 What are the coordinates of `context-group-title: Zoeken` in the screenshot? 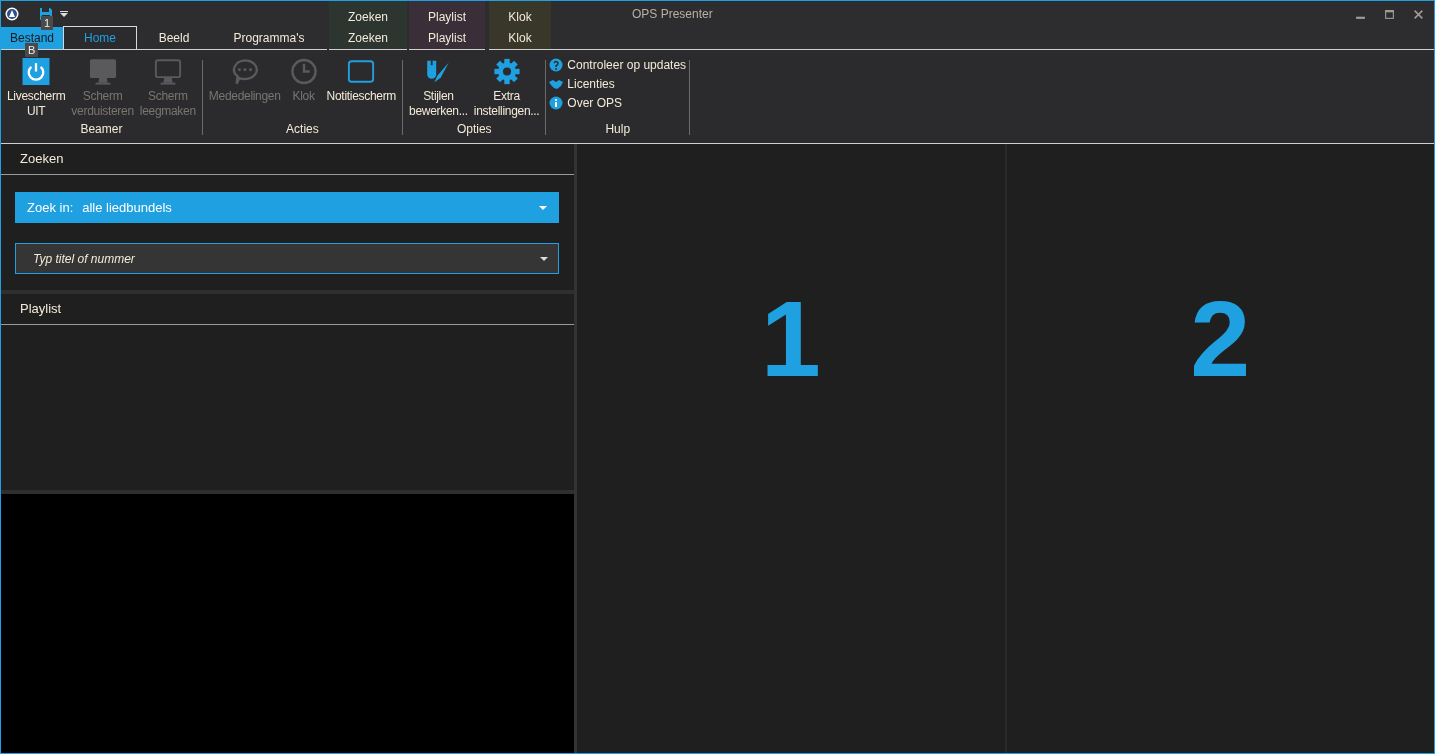 It's located at (368, 17).